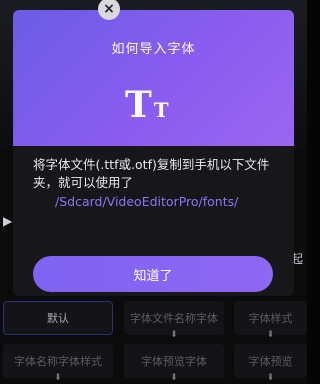 This screenshot has width=320, height=384. I want to click on font-tt-icon-small: T, so click(161, 110).